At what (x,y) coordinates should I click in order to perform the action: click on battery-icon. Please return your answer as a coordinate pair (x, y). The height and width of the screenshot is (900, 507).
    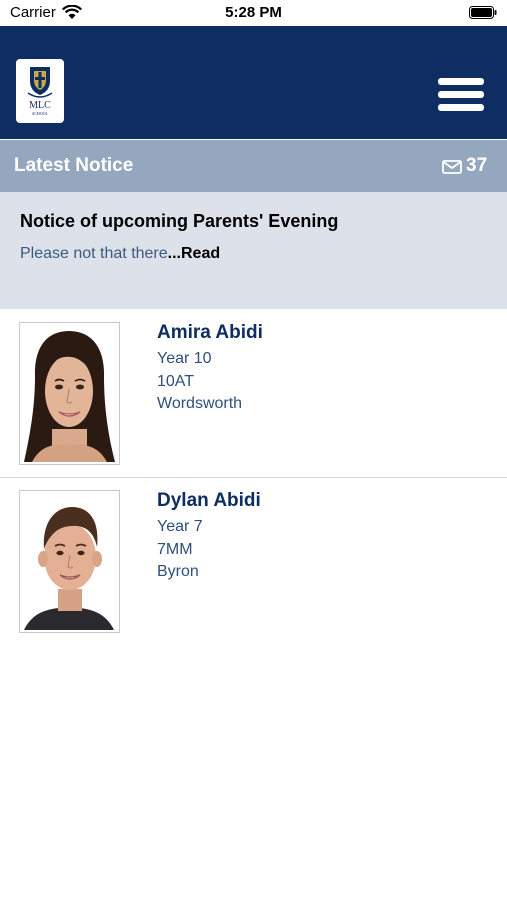
    Looking at the image, I should click on (483, 12).